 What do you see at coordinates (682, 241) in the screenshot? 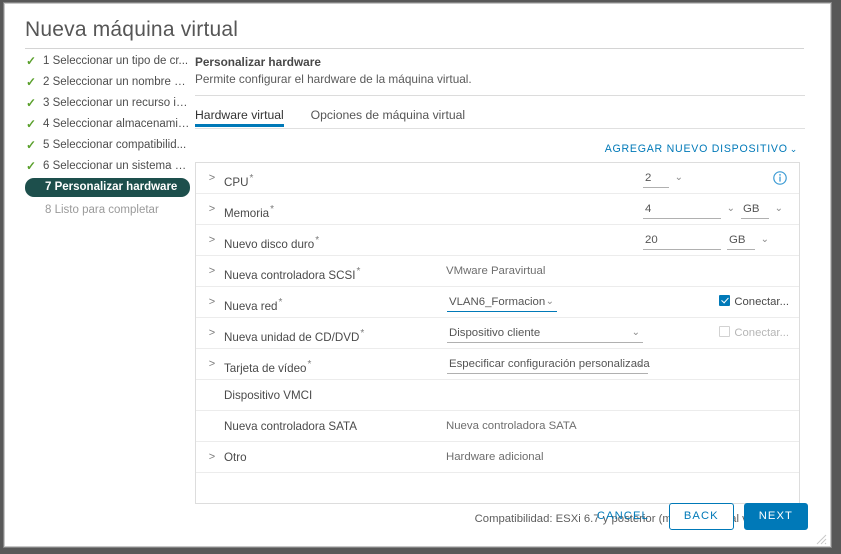
I see `disco-duro-input: 20` at bounding box center [682, 241].